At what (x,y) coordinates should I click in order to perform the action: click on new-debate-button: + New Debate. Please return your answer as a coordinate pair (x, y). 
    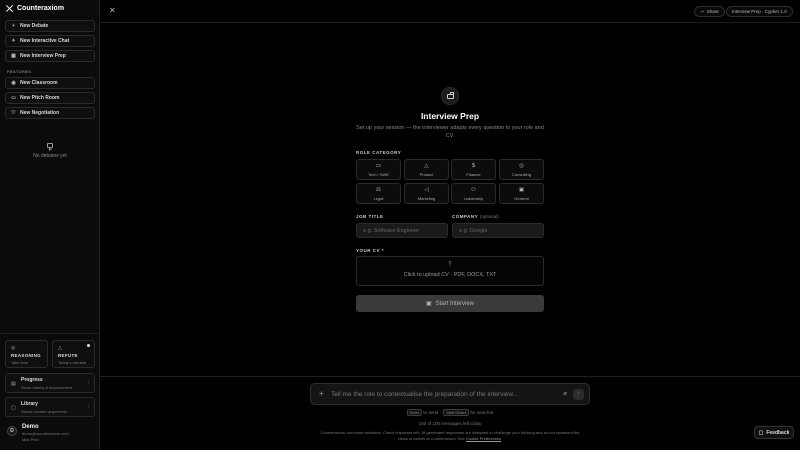
    Looking at the image, I should click on (50, 26).